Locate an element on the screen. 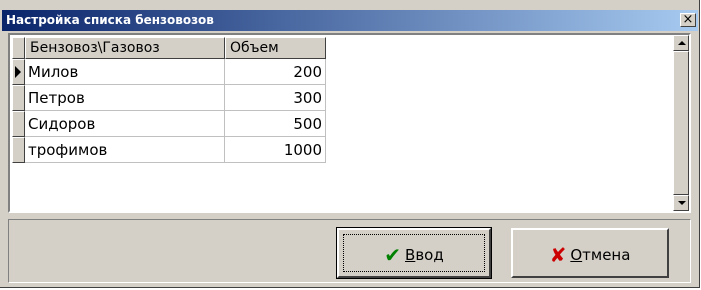 The width and height of the screenshot is (701, 290). arrow-up-icon is located at coordinates (682, 43).